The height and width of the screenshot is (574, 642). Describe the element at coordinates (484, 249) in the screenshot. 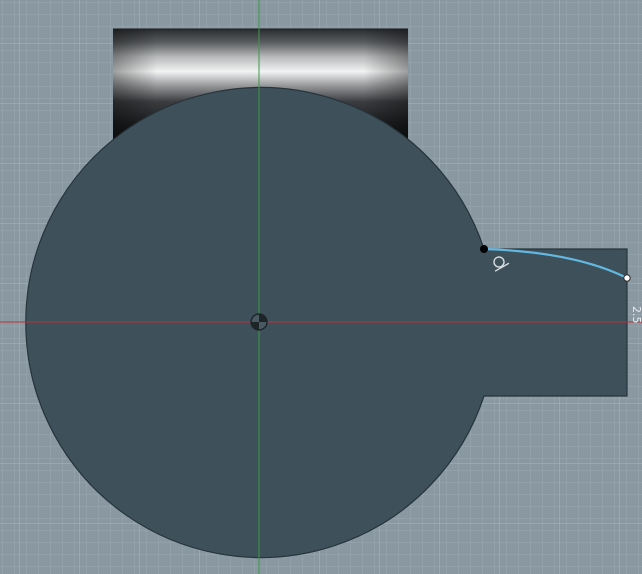

I see `spline-start-point` at that location.